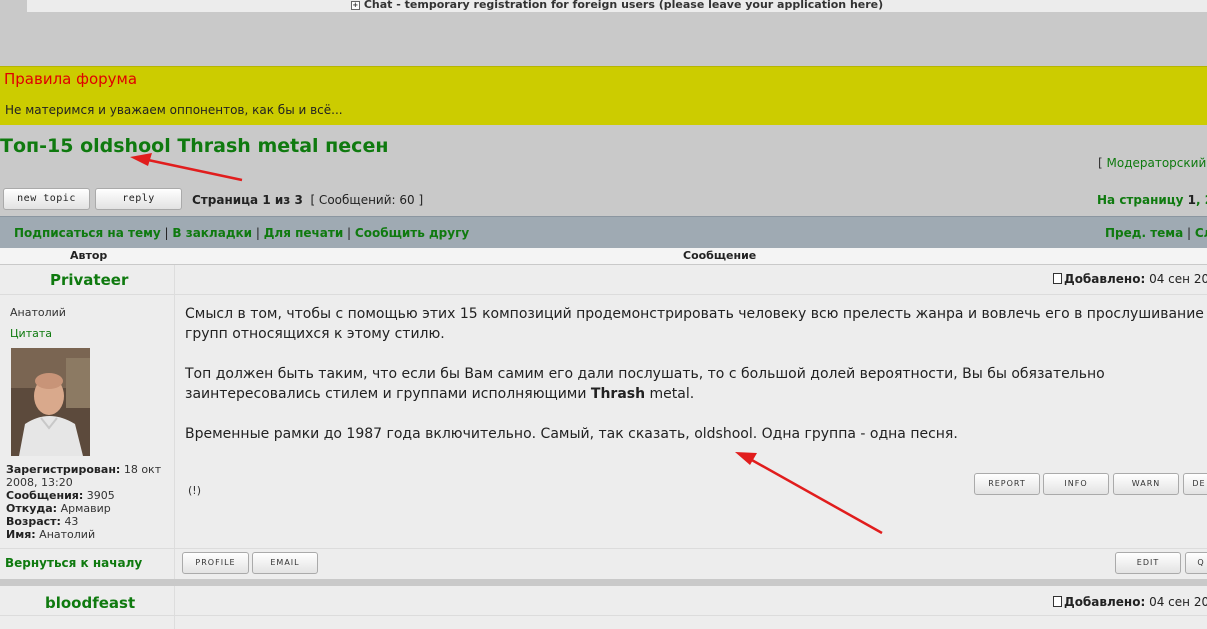  I want to click on user-quote: Цитата, so click(31, 333).